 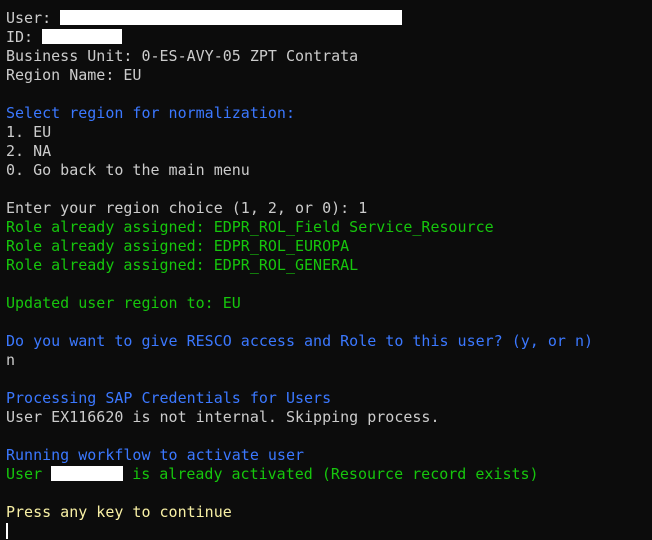 What do you see at coordinates (74, 75) in the screenshot?
I see `region-name-line: Region Name: EU` at bounding box center [74, 75].